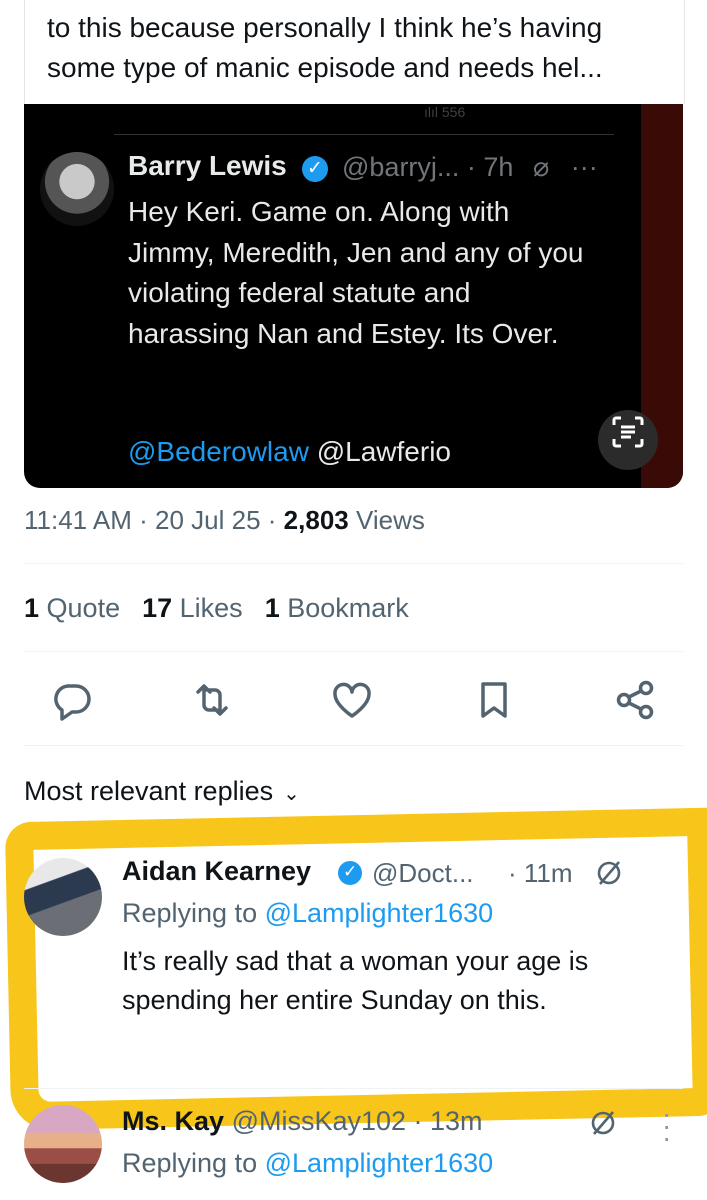  Describe the element at coordinates (157, 608) in the screenshot. I see `likes-count: 17` at that location.